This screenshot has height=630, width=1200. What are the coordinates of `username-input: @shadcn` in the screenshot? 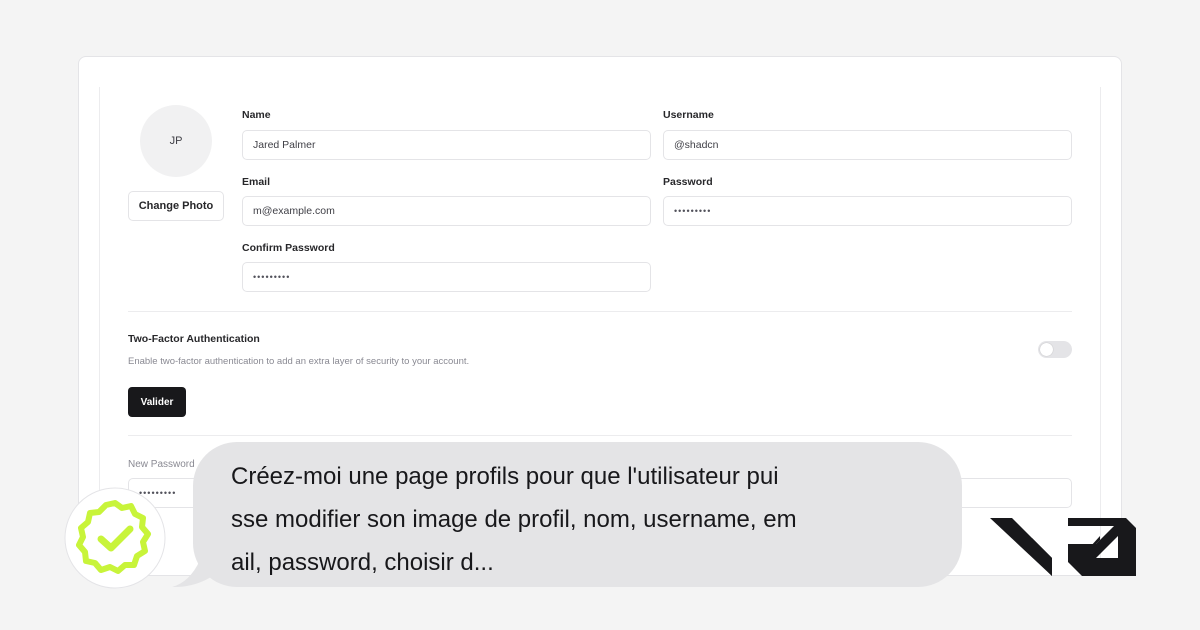 It's located at (867, 145).